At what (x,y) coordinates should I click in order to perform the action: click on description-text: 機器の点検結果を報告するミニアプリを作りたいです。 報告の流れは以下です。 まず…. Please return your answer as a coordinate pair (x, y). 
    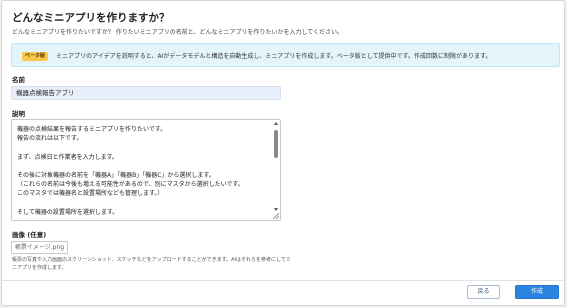
    Looking at the image, I should click on (130, 171).